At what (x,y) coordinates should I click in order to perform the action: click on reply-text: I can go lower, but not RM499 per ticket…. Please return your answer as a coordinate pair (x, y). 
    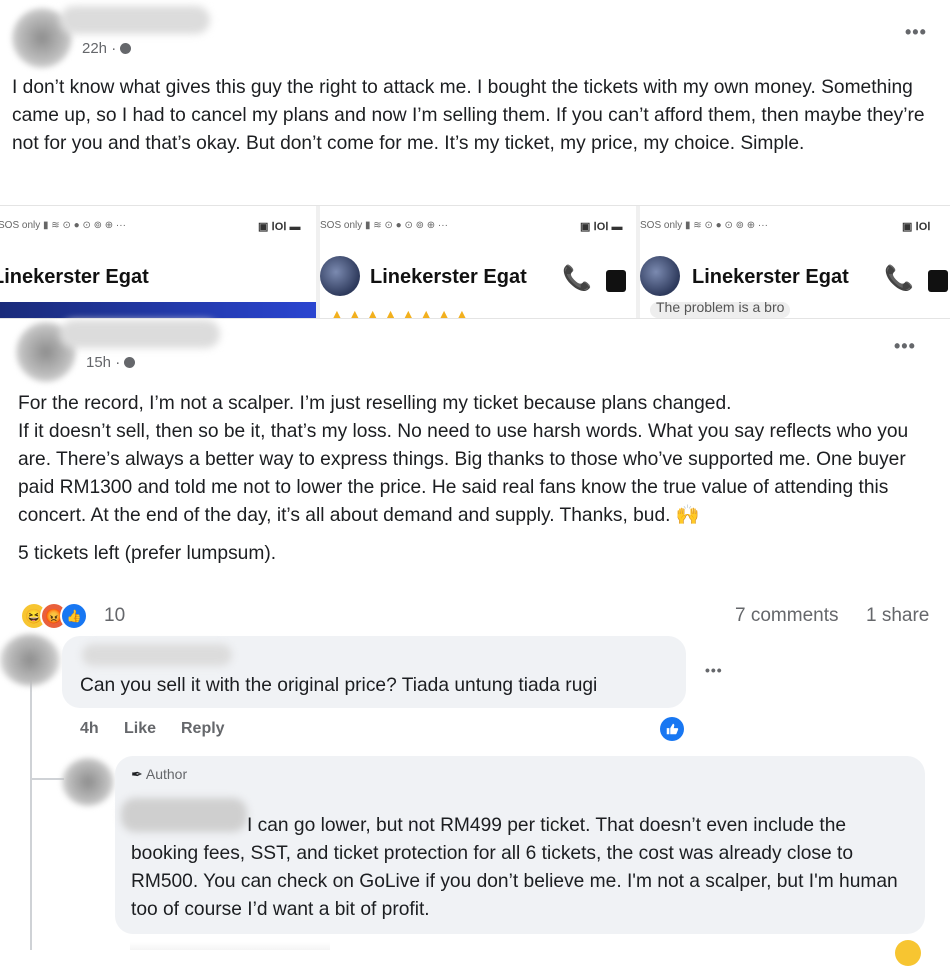
    Looking at the image, I should click on (514, 867).